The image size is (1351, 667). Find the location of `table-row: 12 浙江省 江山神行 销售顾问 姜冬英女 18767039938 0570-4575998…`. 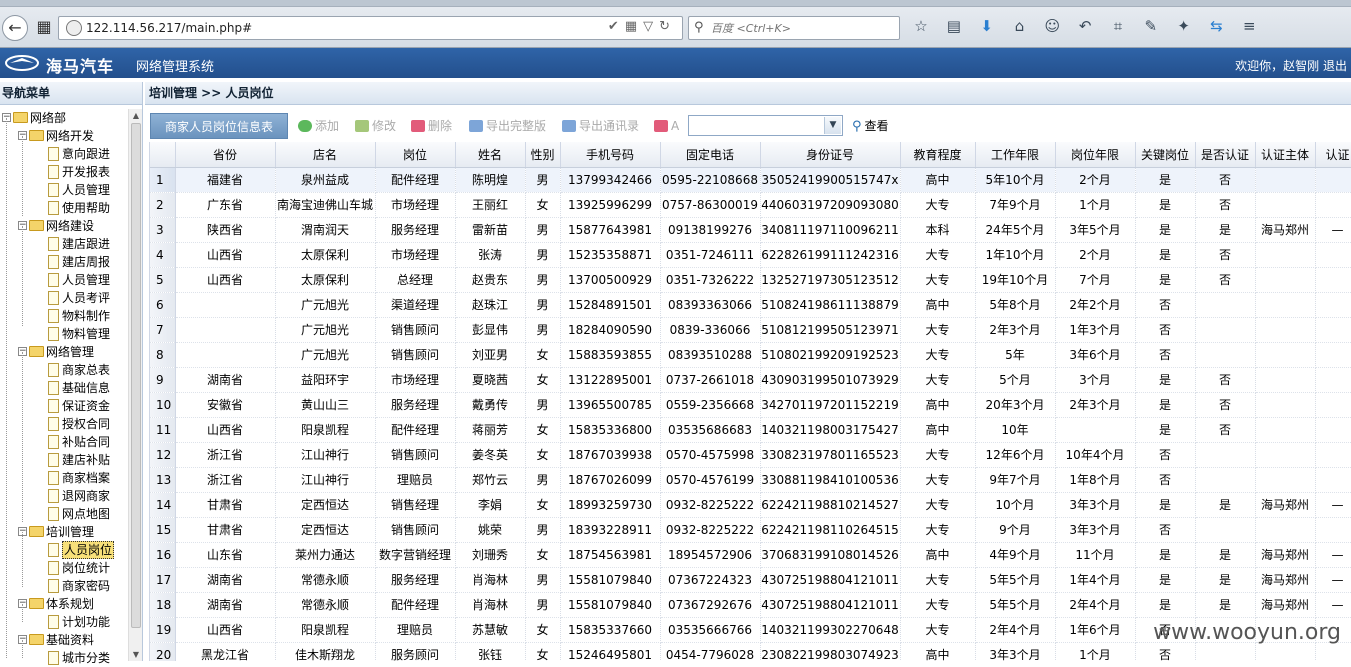

table-row: 12 浙江省 江山神行 销售顾问 姜冬英女 18767039938 0570-4575998… is located at coordinates (750, 455).